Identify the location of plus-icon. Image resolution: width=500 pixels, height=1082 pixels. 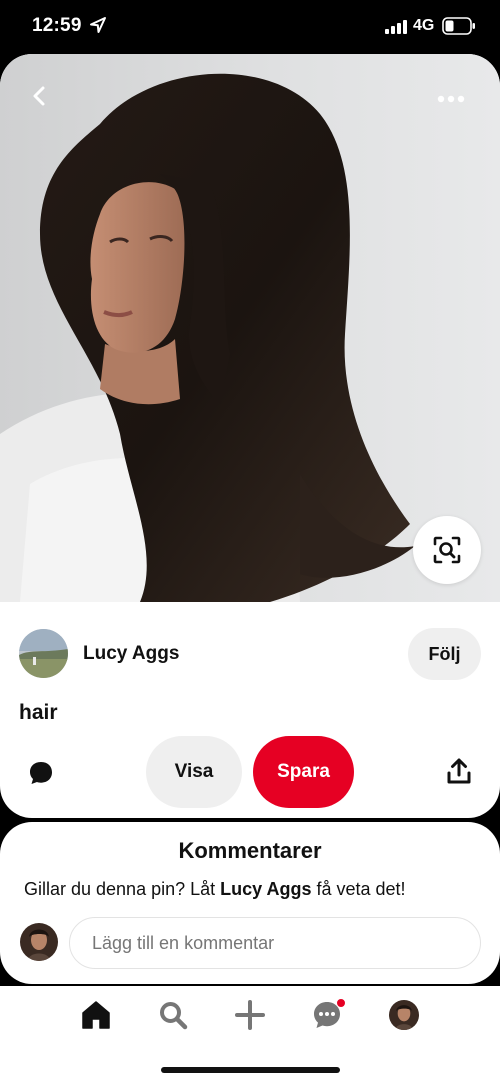
(250, 1015).